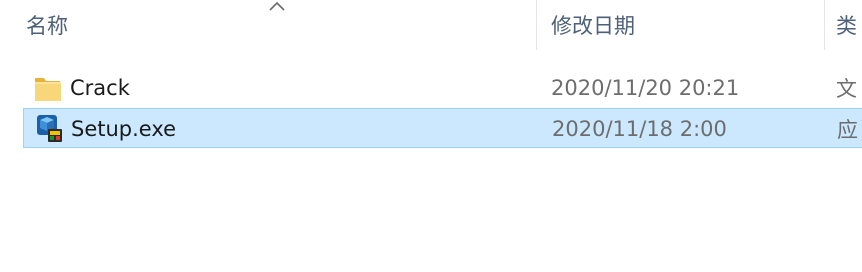 Image resolution: width=862 pixels, height=272 pixels. Describe the element at coordinates (47, 26) in the screenshot. I see `column-header-name-label: 名称` at that location.